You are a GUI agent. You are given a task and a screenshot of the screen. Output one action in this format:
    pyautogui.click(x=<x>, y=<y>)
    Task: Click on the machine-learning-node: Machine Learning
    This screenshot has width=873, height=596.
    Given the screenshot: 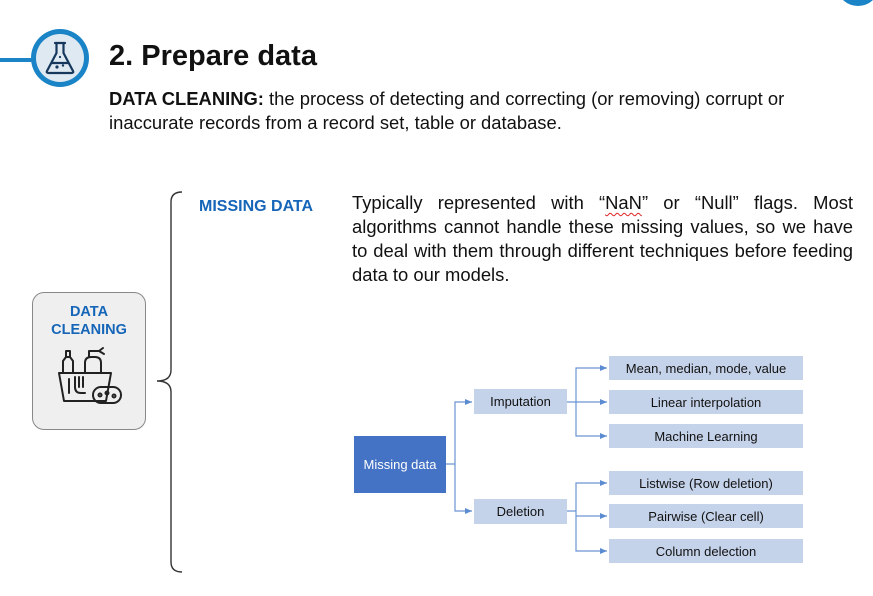 What is the action you would take?
    pyautogui.click(x=706, y=436)
    